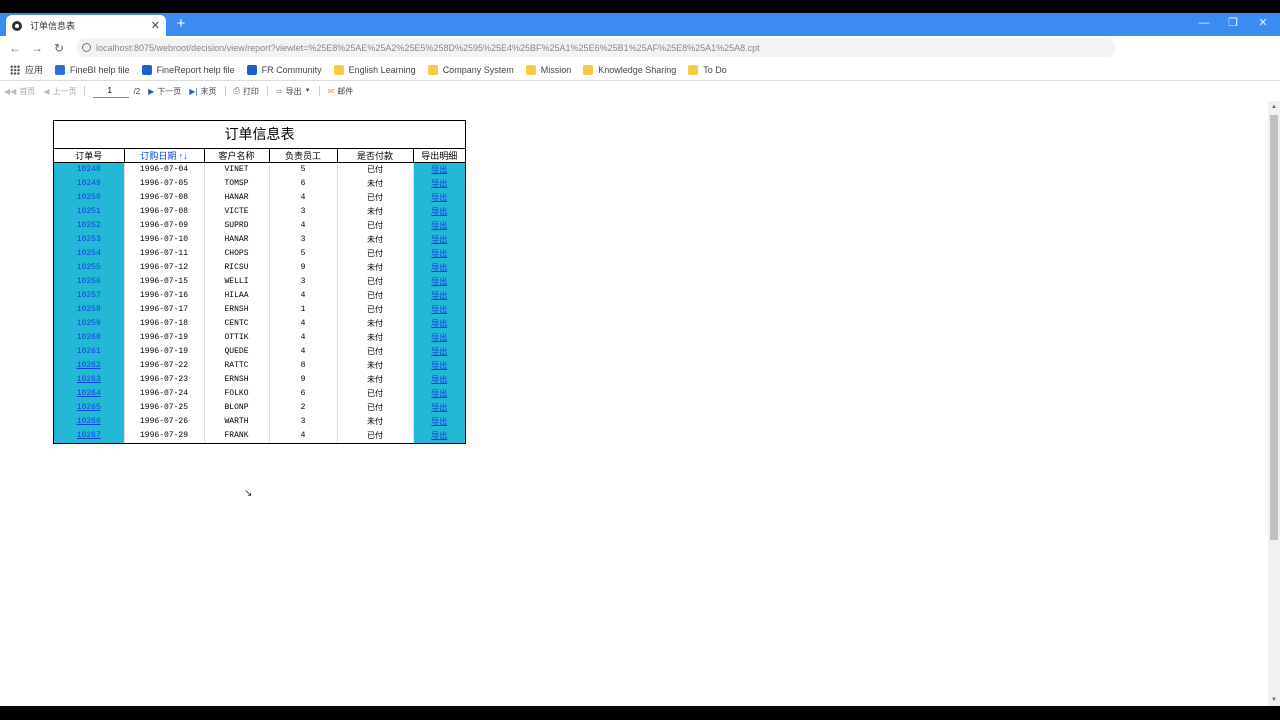  Describe the element at coordinates (470, 69) in the screenshot. I see `bookmark-company-system: Company System` at that location.